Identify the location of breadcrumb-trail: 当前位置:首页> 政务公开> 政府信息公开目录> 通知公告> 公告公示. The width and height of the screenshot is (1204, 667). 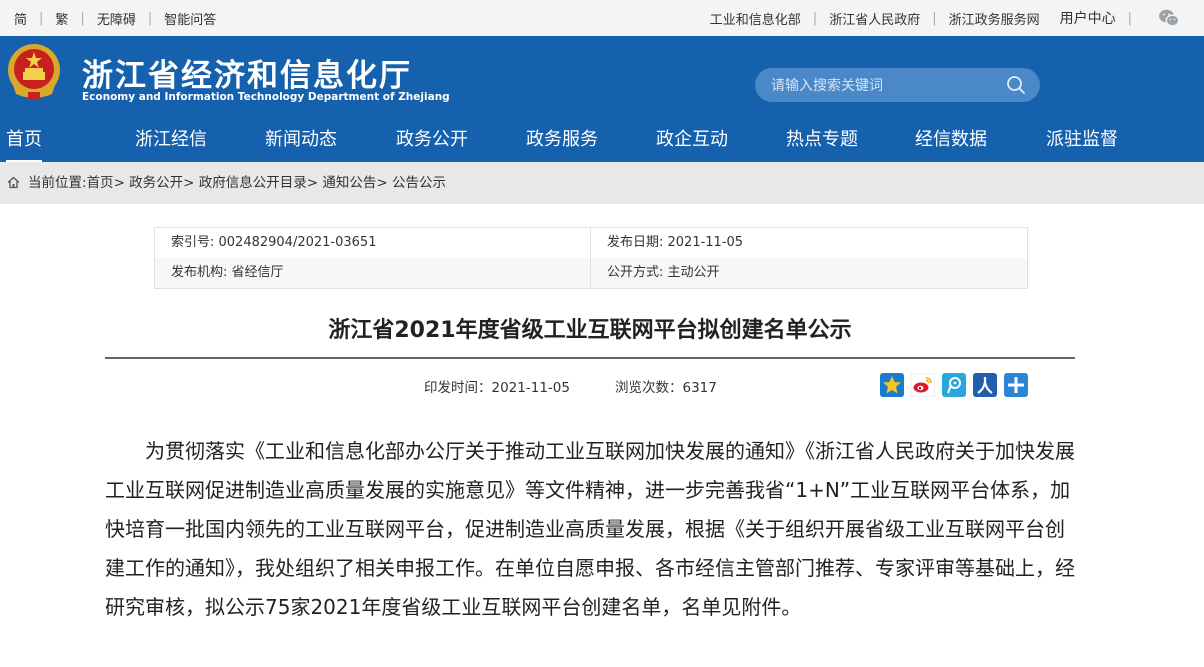
(237, 183).